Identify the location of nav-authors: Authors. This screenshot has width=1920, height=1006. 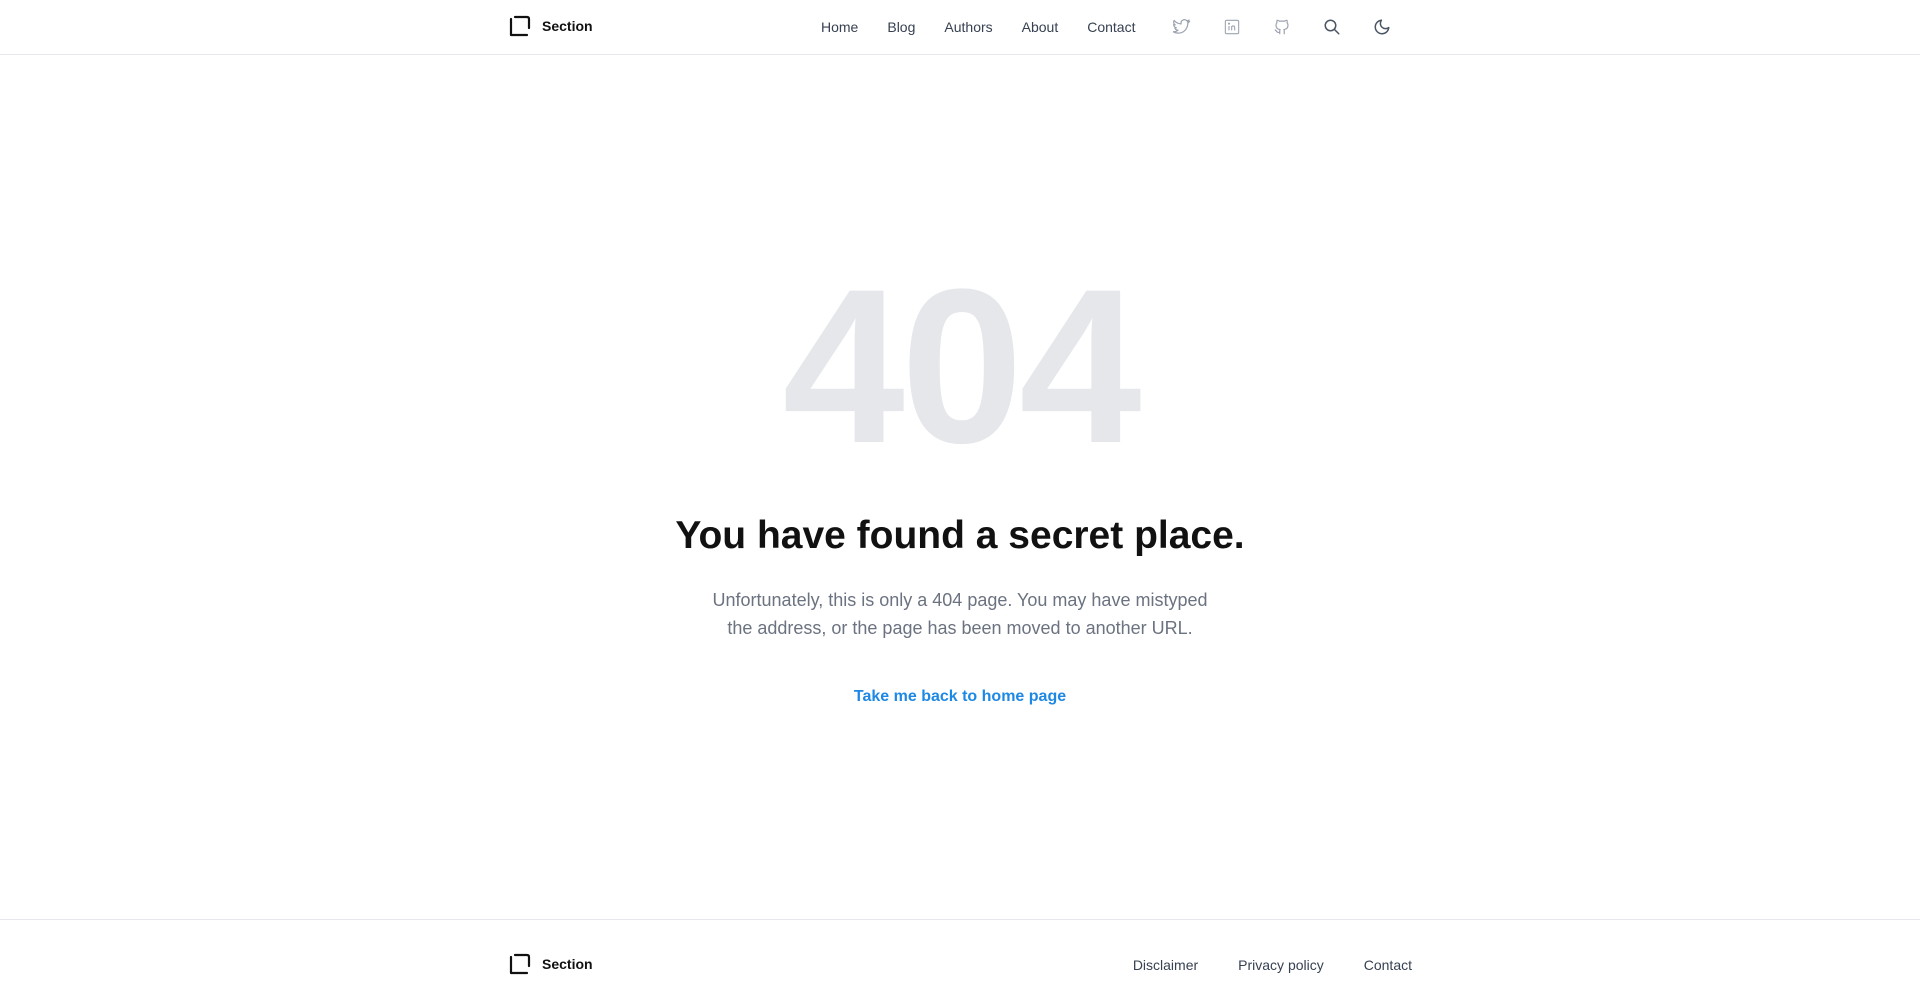
(968, 27).